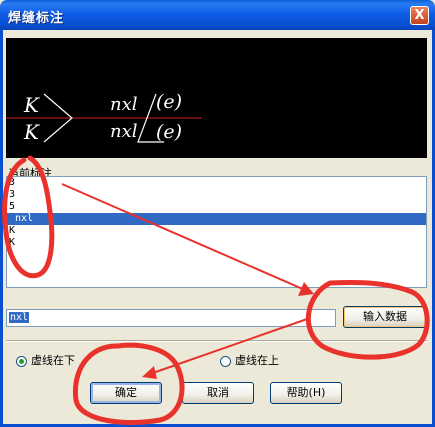 This screenshot has width=435, height=427. What do you see at coordinates (169, 102) in the screenshot?
I see `preview-e-top: (e)` at bounding box center [169, 102].